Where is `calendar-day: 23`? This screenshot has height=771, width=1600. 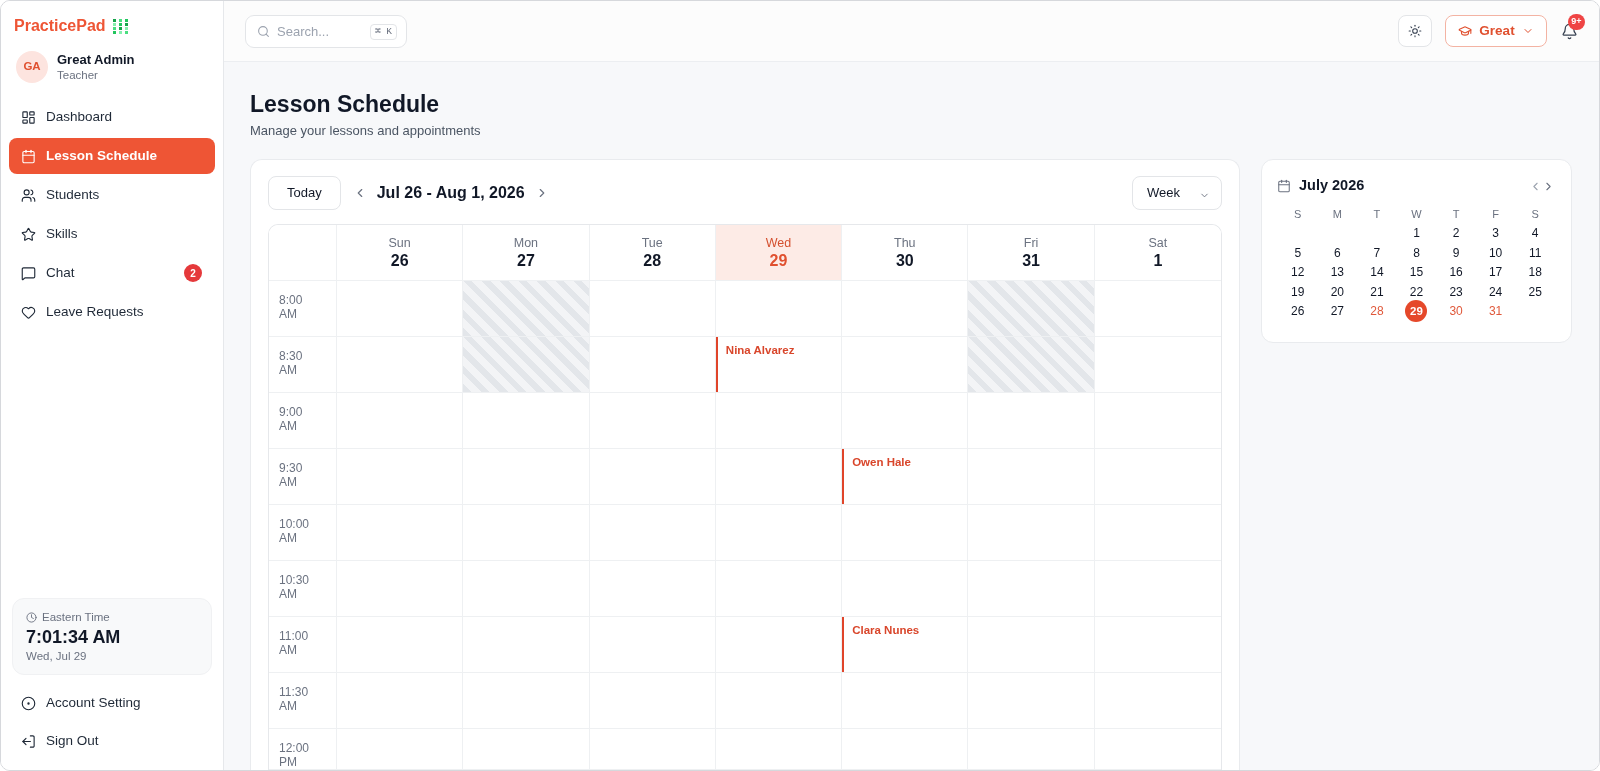
calendar-day: 23 is located at coordinates (1456, 292).